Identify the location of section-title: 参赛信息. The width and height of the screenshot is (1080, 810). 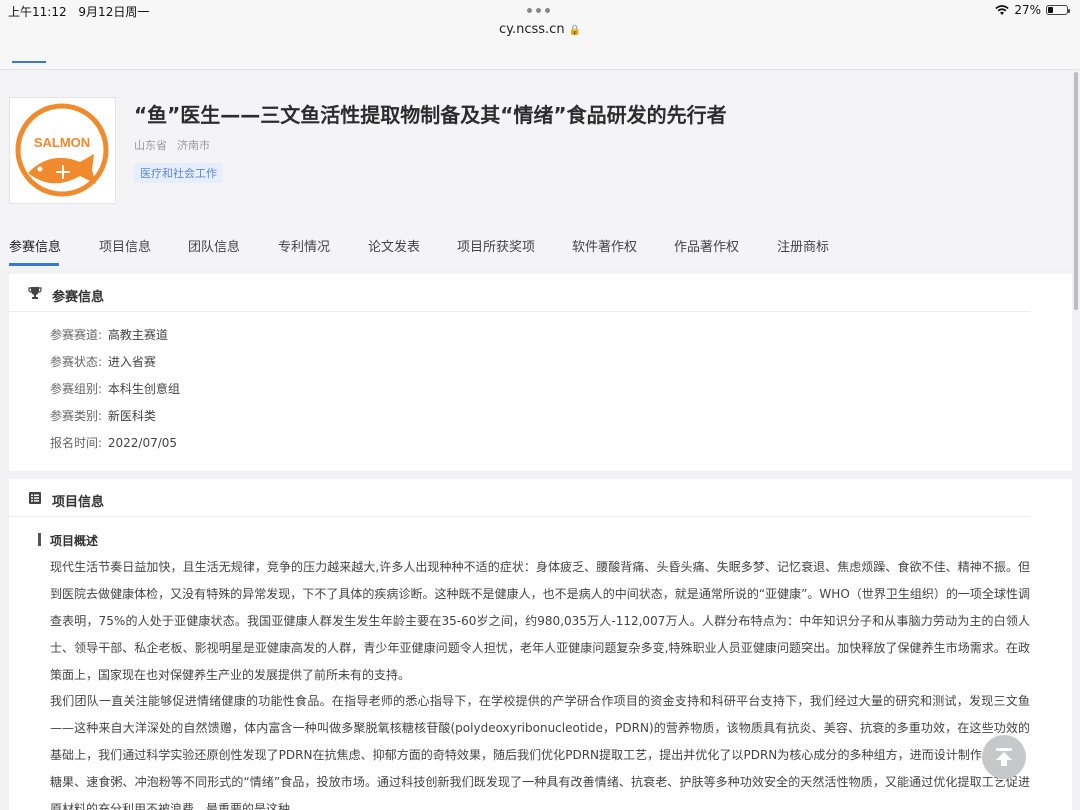
(78, 297).